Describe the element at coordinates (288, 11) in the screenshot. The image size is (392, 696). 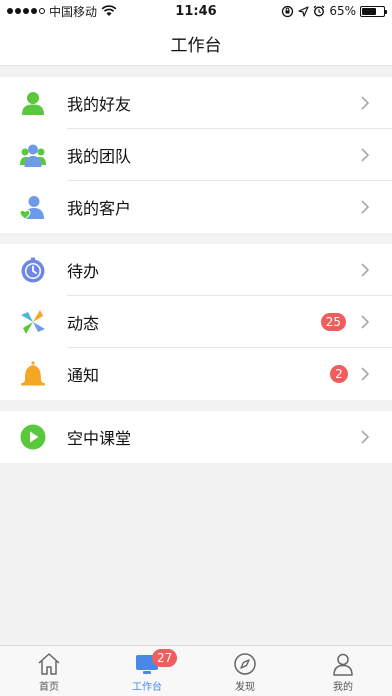
I see `orientation-lock-icon` at that location.